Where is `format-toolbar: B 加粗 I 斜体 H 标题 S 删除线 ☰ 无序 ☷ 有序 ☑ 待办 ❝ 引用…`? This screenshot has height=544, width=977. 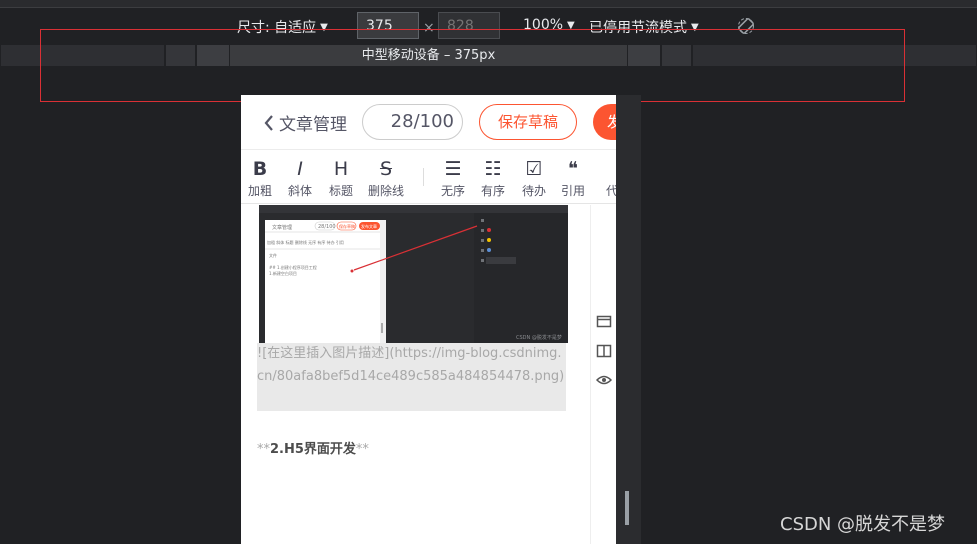
format-toolbar: B 加粗 I 斜体 H 标题 S 删除线 ☰ 无序 ☷ 有序 ☑ 待办 ❝ 引用… is located at coordinates (428, 177).